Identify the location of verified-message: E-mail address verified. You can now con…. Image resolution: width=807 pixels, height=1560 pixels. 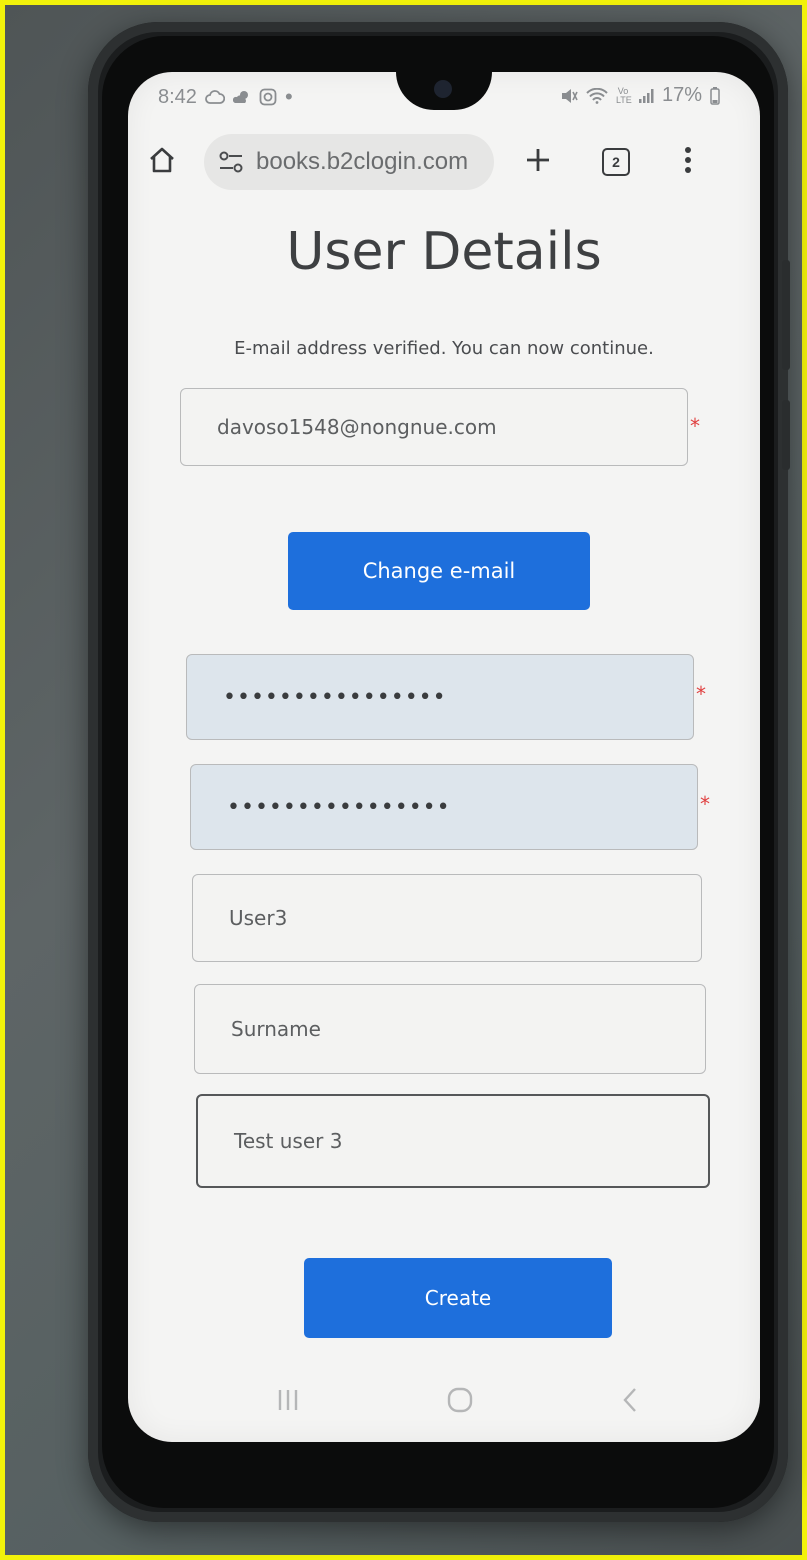
(444, 348).